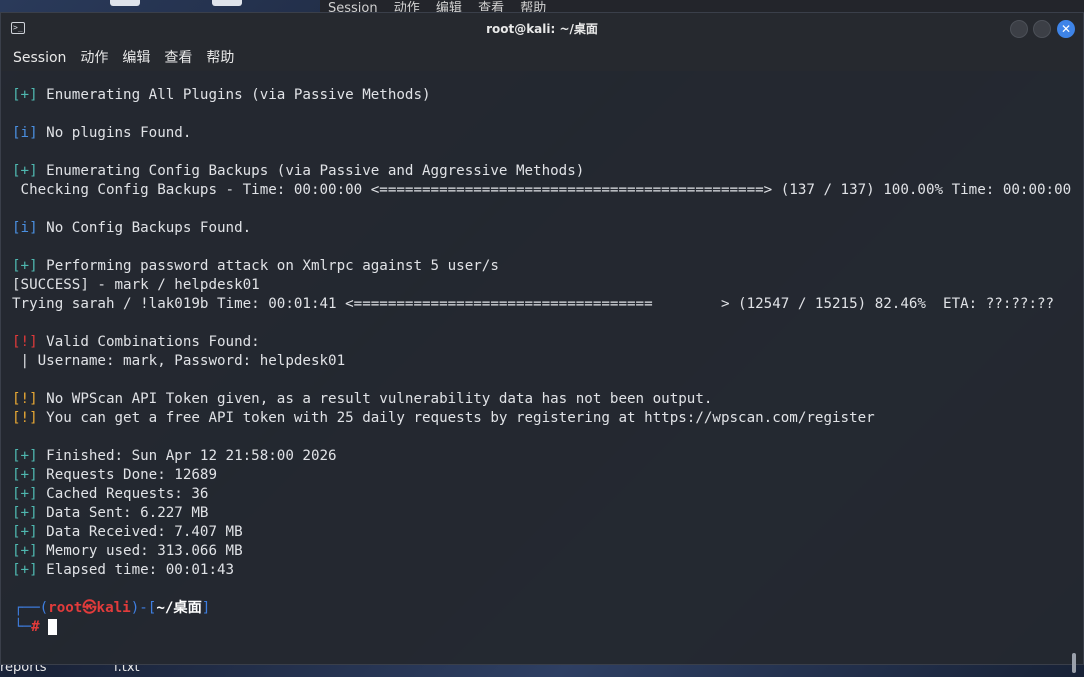 The height and width of the screenshot is (677, 1084). What do you see at coordinates (114, 133) in the screenshot?
I see `line-text: No plugins Found.` at bounding box center [114, 133].